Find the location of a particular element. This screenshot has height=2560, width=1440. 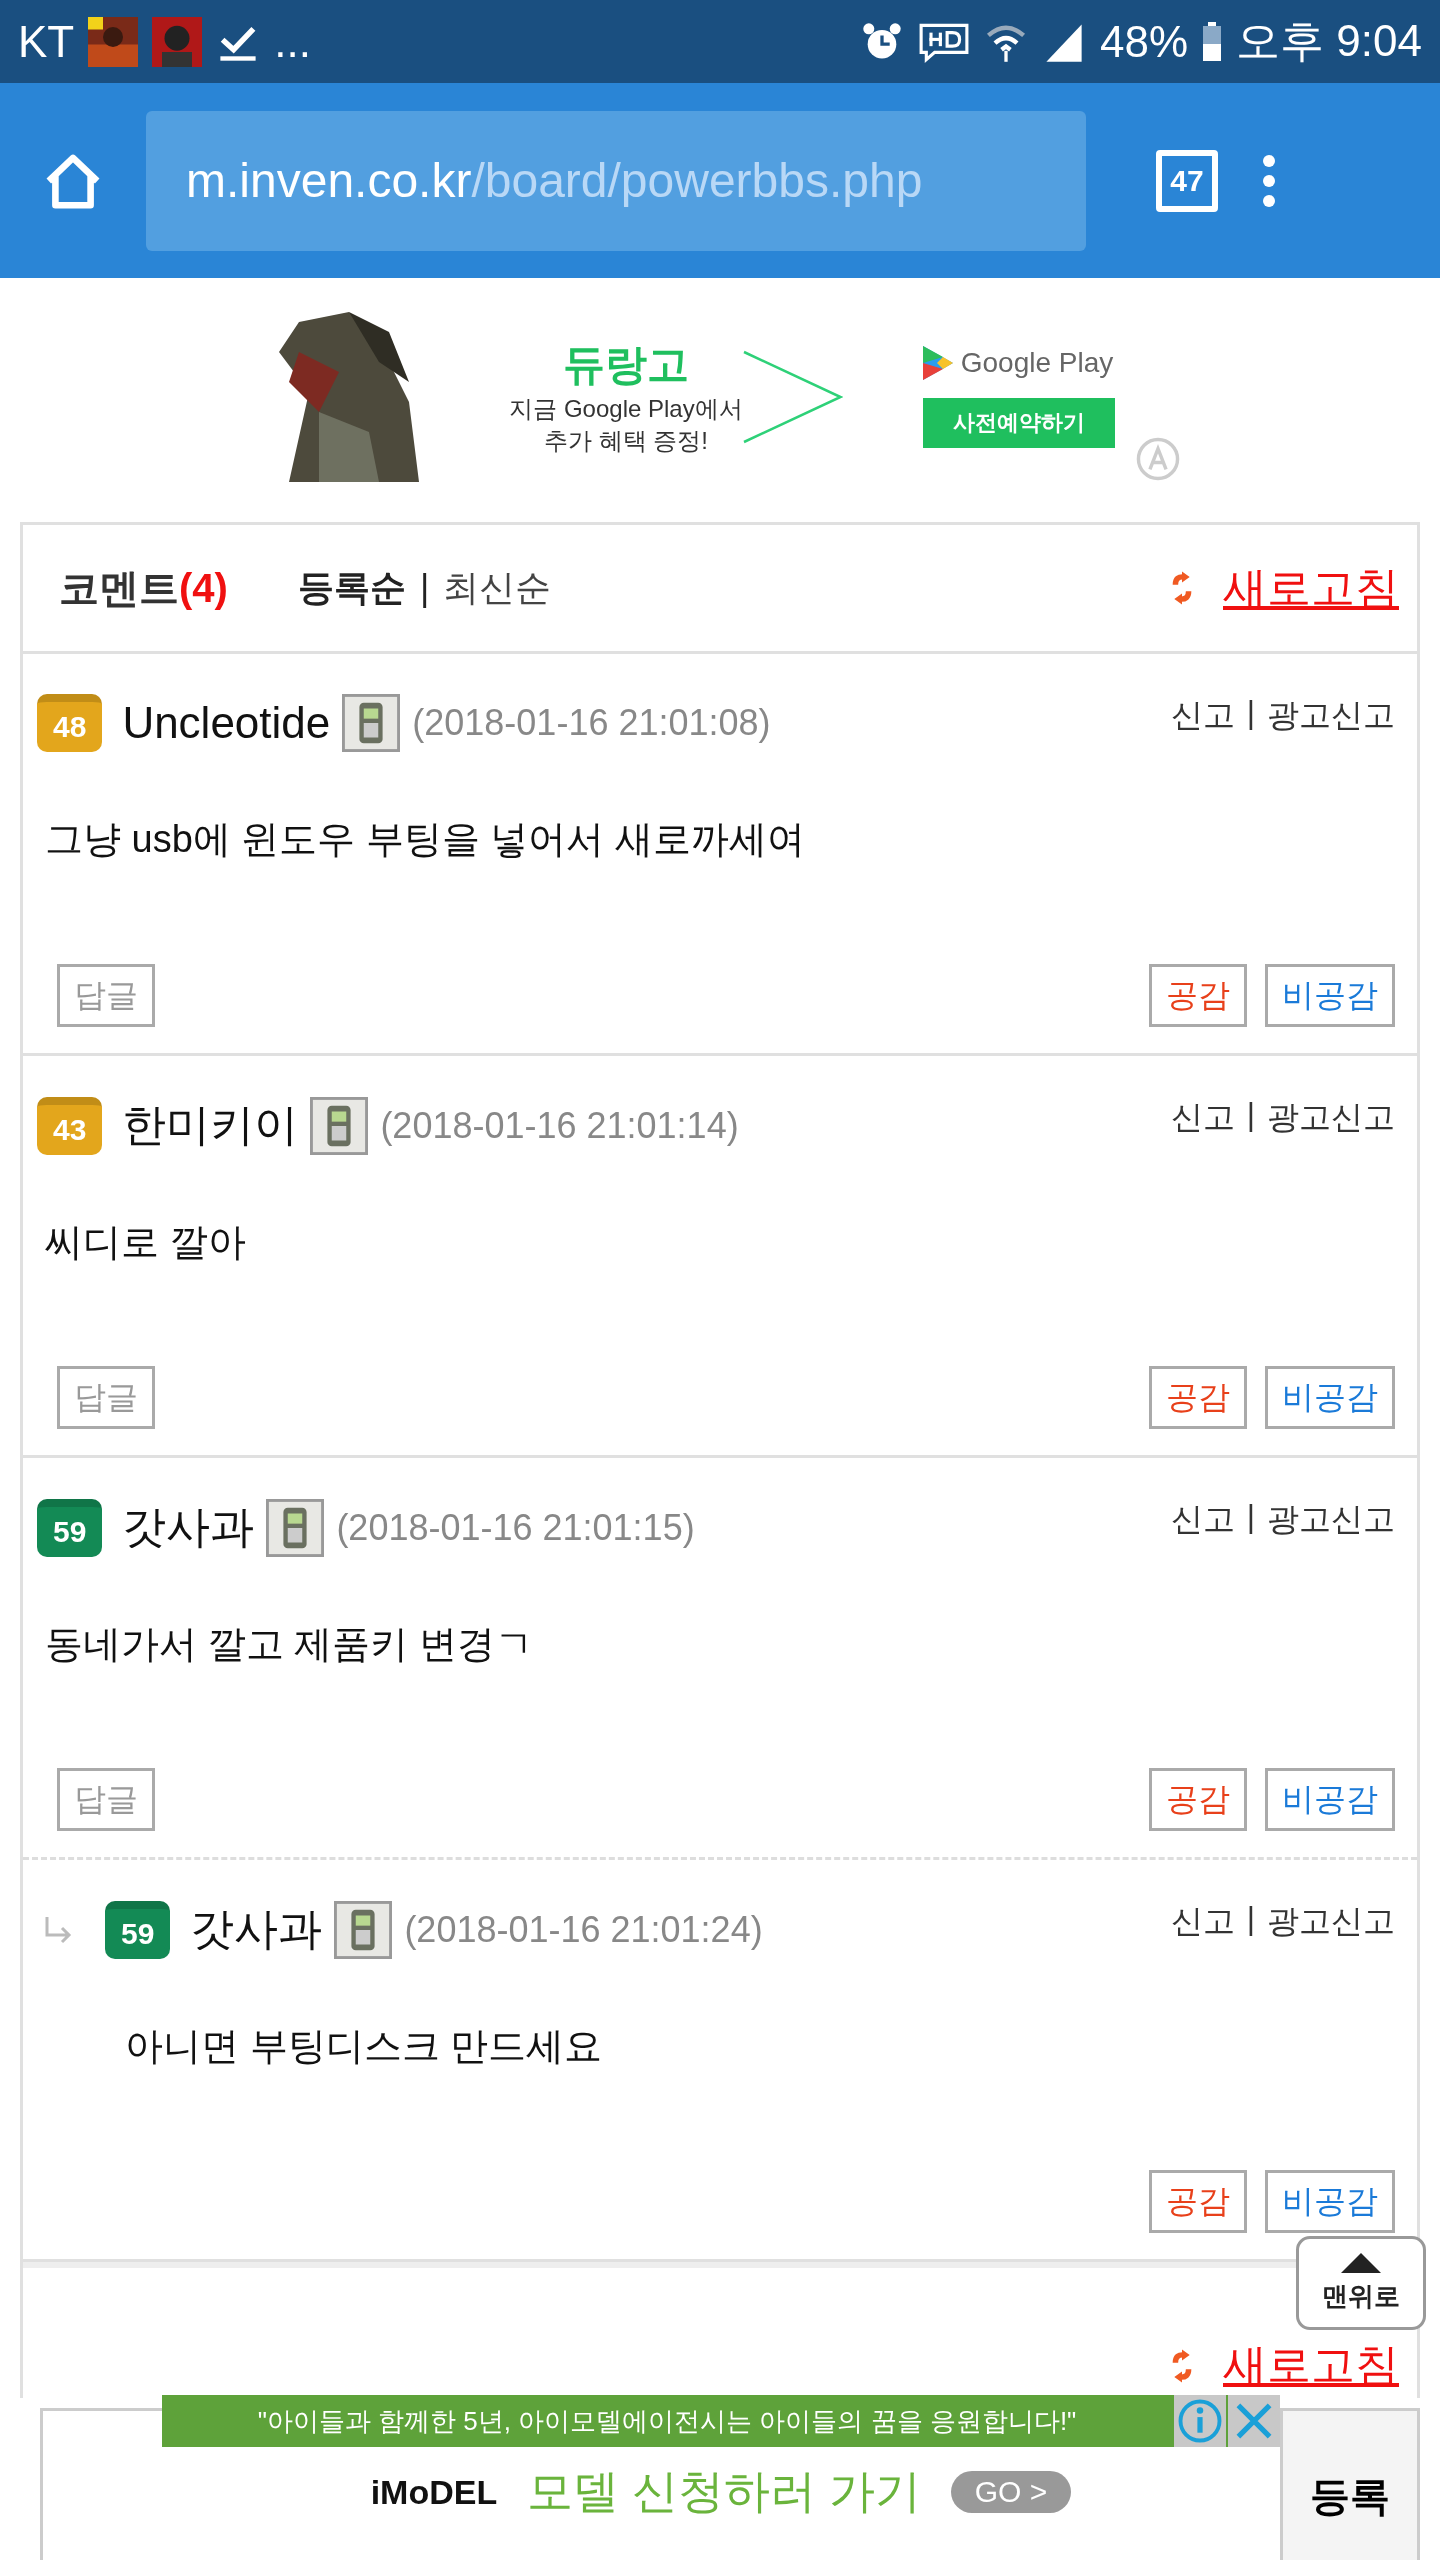

ad-slogan: "아이들과 함께한 5년, 아이모델에이전시는 아이들의 꿈을 응원합니다!" is located at coordinates (667, 2421).